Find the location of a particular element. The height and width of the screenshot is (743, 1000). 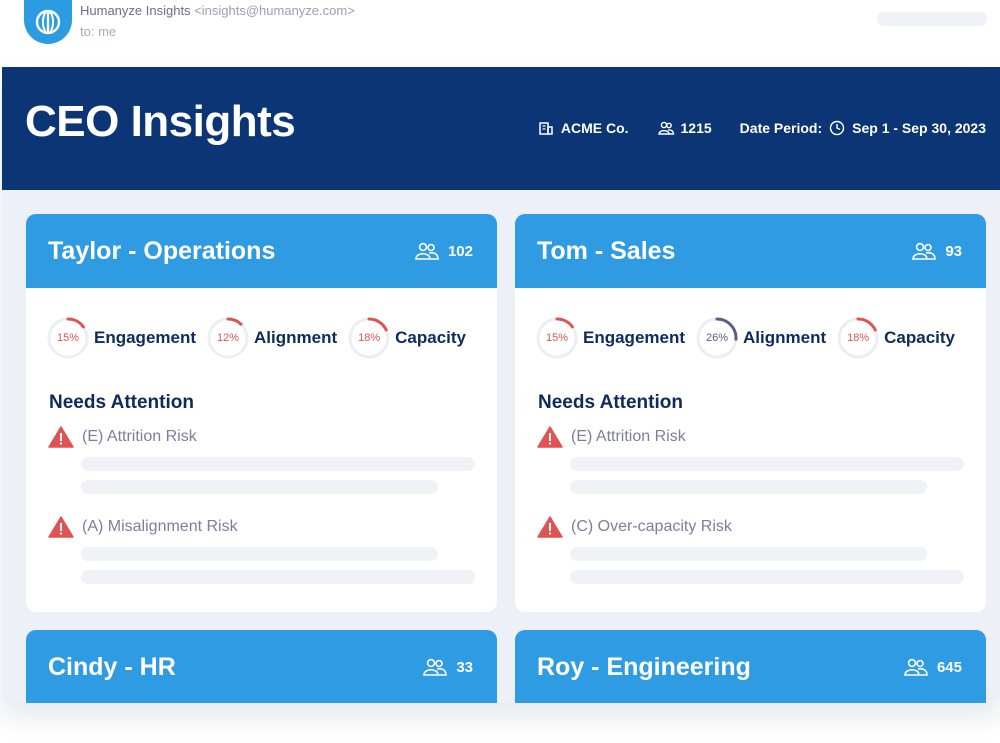

recipient-line: to: me is located at coordinates (98, 31).